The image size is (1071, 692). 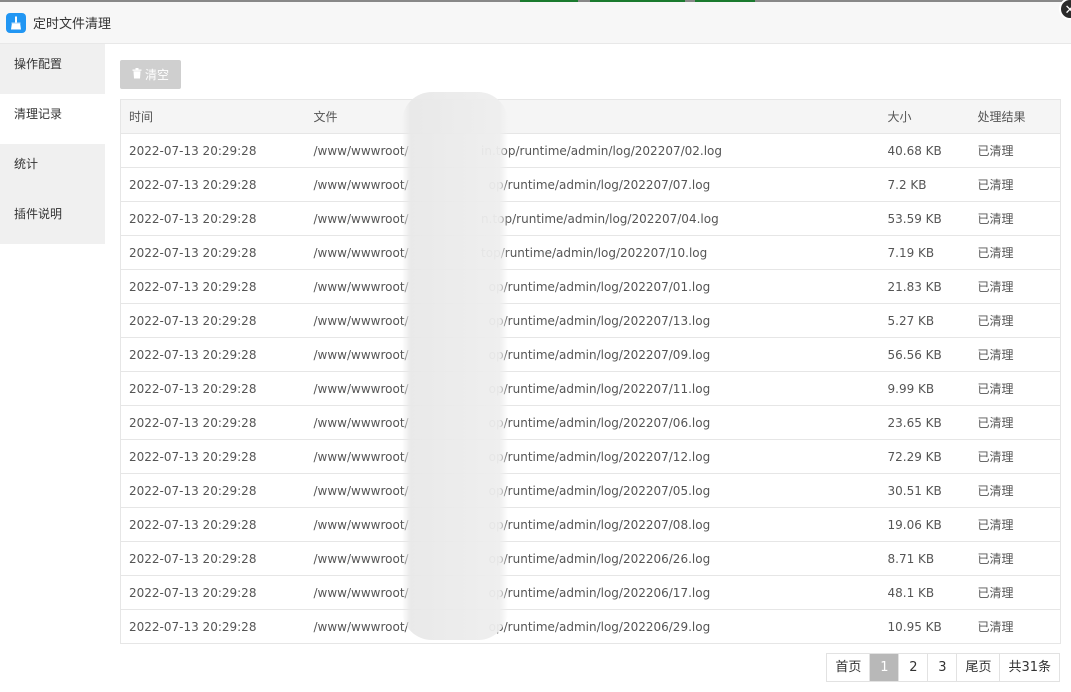 I want to click on cell-size: 10.95 KB, so click(x=924, y=626).